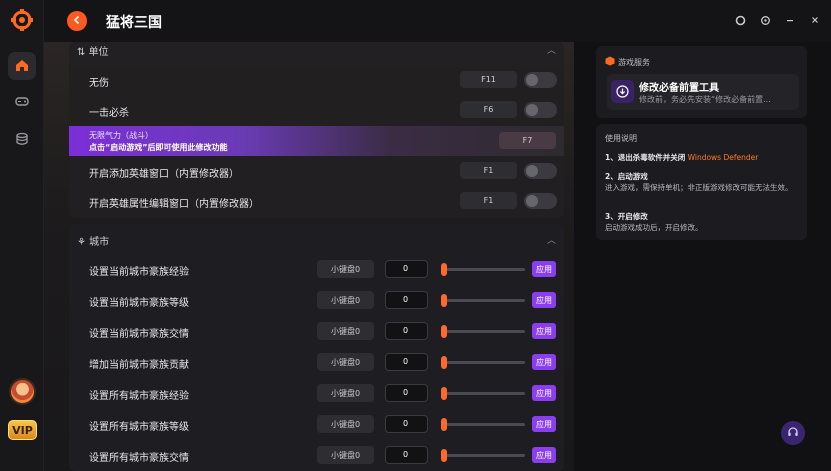  Describe the element at coordinates (139, 458) in the screenshot. I see `cheat-label: 设置所有城市豪族交情` at that location.